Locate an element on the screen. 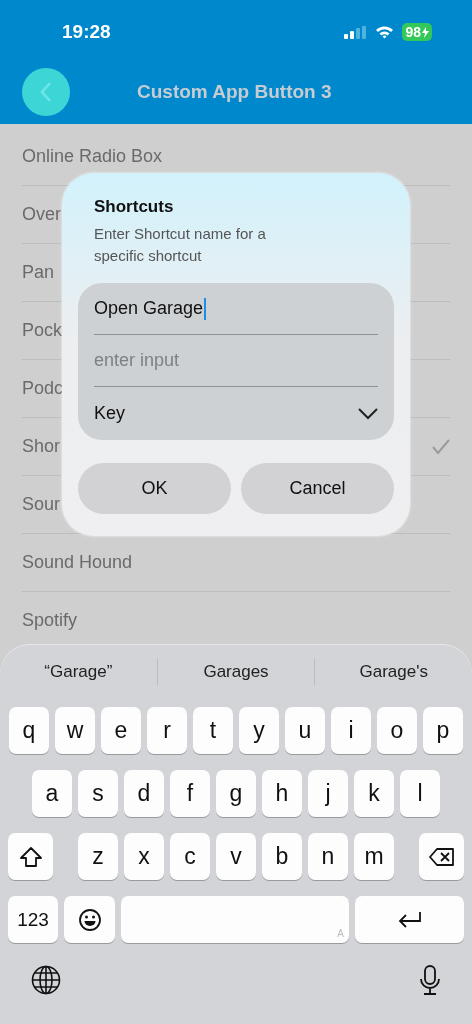  text-field: Open Garage is located at coordinates (236, 309).